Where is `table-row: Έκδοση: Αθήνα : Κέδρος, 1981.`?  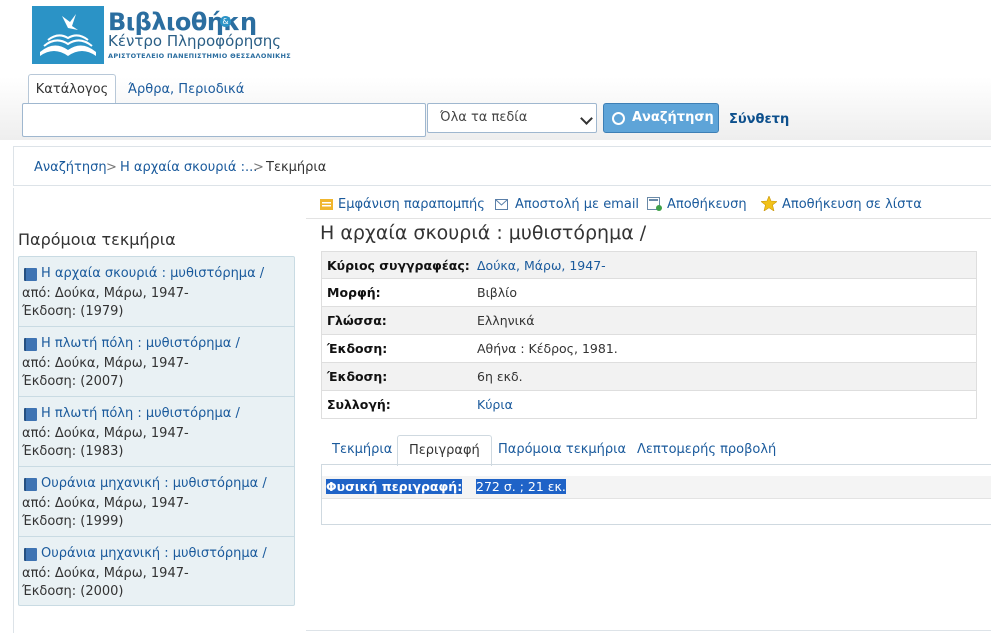
table-row: Έκδοση: Αθήνα : Κέδρος, 1981. is located at coordinates (649, 349).